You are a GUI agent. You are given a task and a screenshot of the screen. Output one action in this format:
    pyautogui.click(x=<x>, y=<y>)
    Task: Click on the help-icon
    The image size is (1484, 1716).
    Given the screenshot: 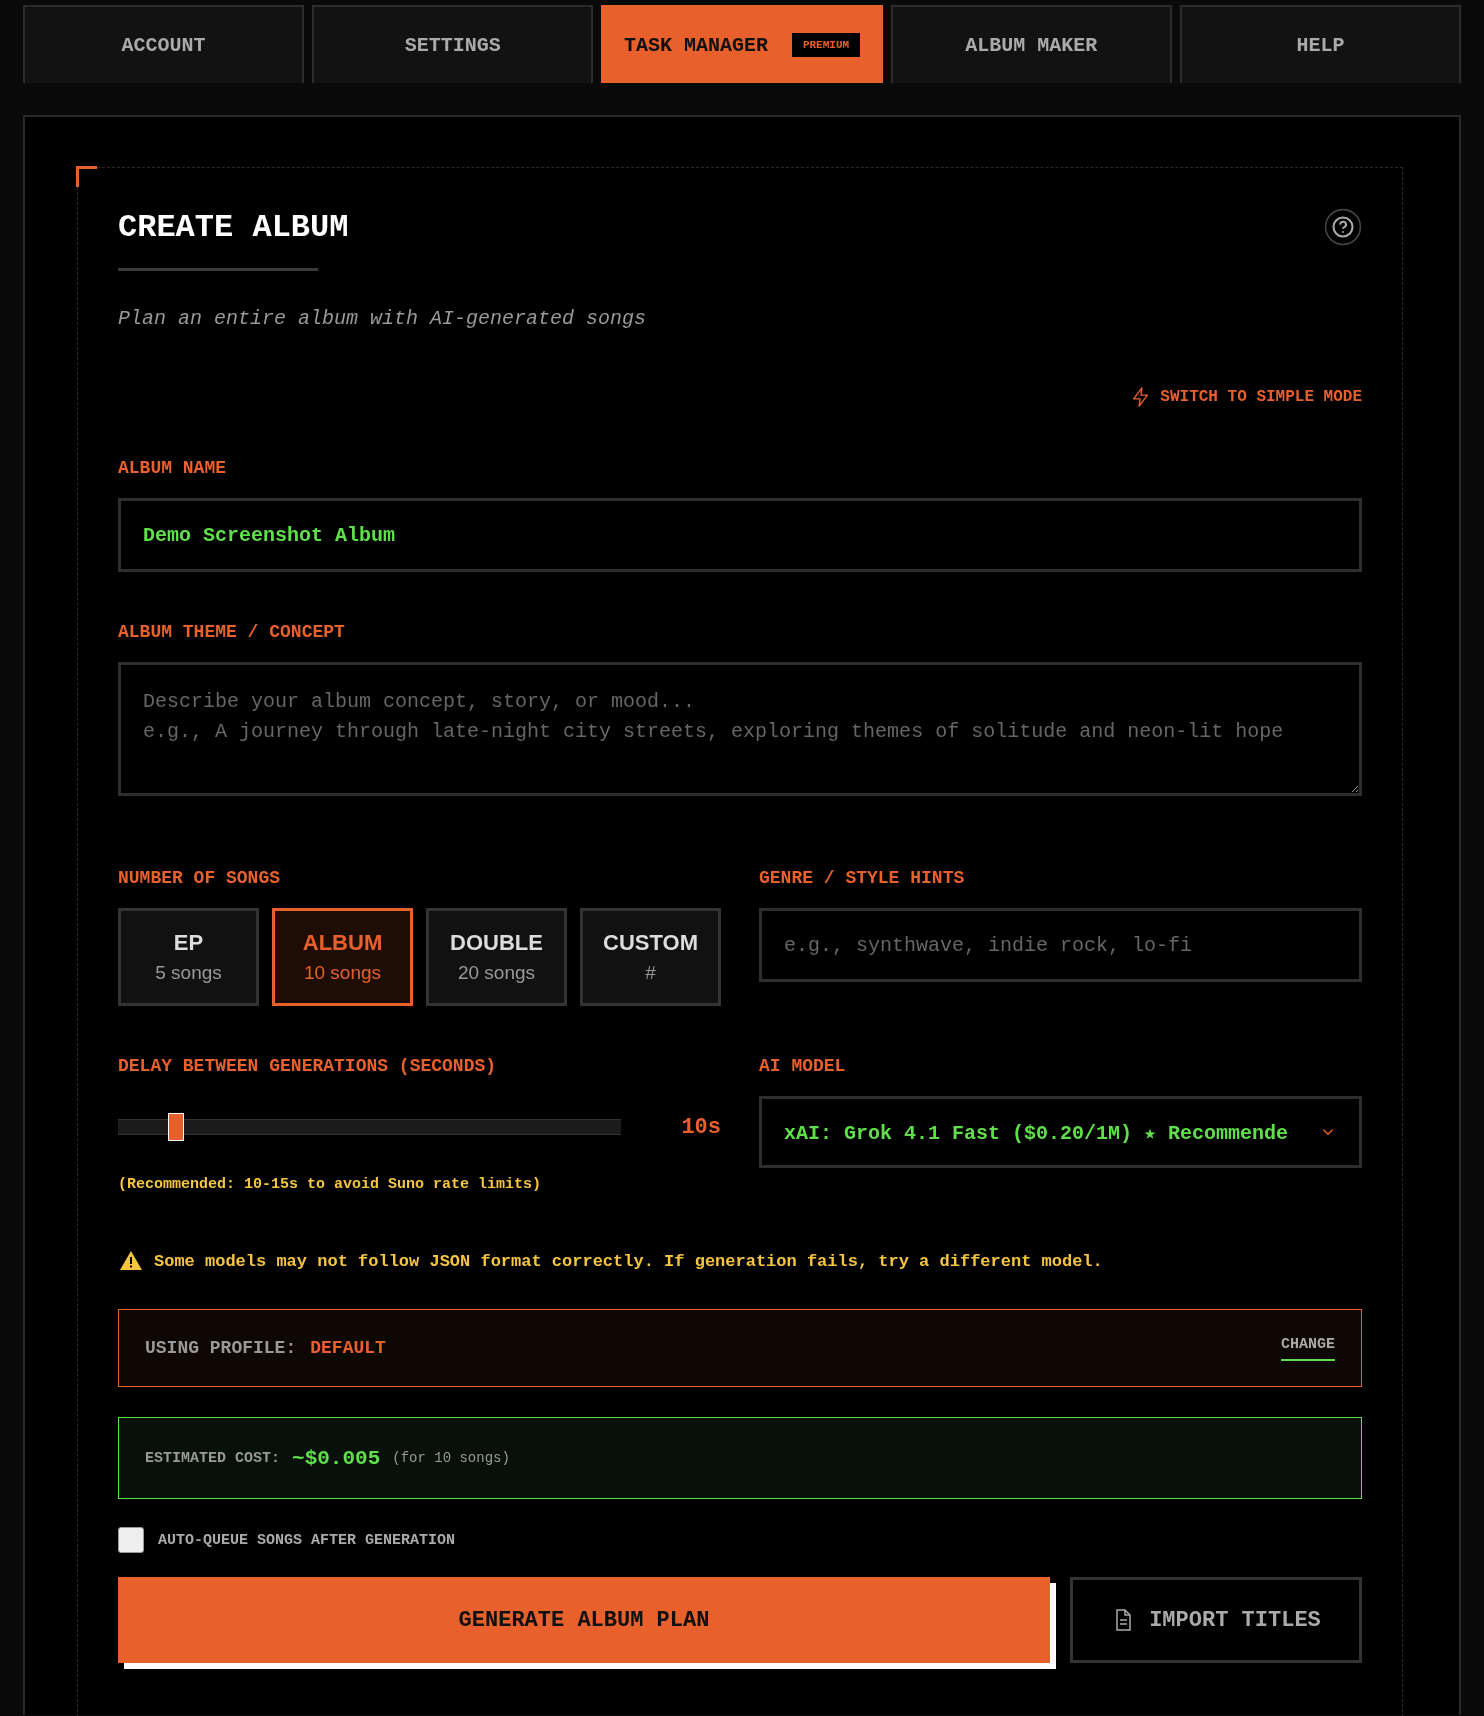 What is the action you would take?
    pyautogui.click(x=1343, y=227)
    